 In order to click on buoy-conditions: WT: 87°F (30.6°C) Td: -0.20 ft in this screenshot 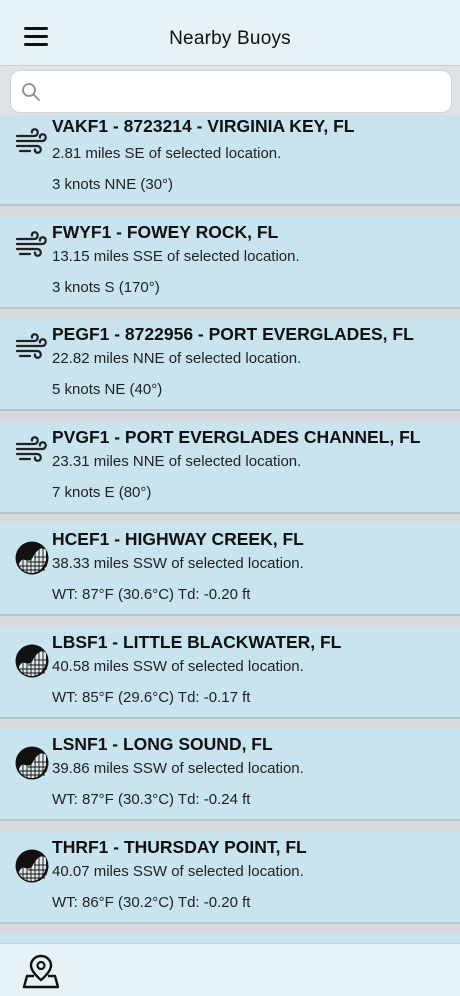, I will do `click(151, 594)`.